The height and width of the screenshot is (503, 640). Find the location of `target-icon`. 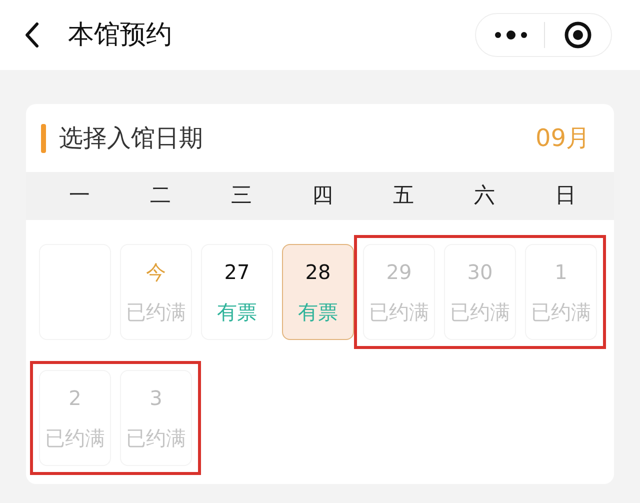

target-icon is located at coordinates (578, 35).